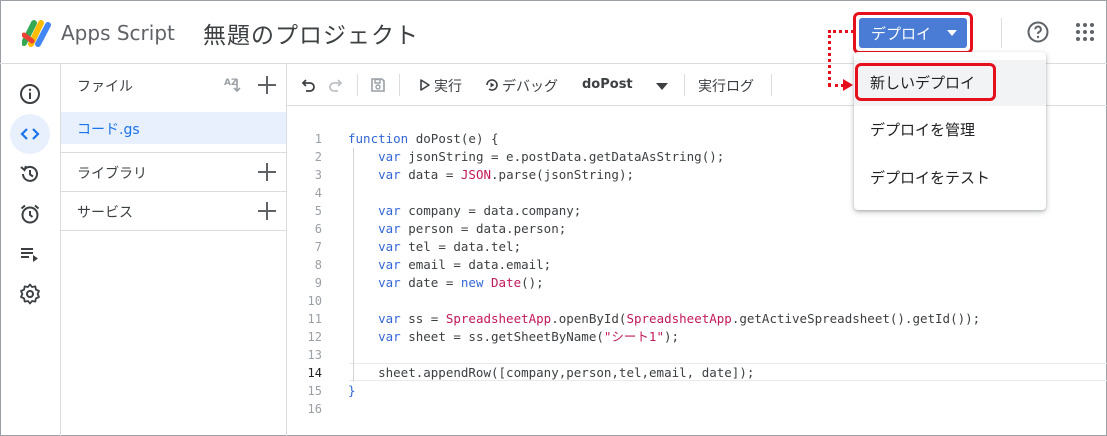 The height and width of the screenshot is (436, 1107). I want to click on header-divider, so click(1001, 33).